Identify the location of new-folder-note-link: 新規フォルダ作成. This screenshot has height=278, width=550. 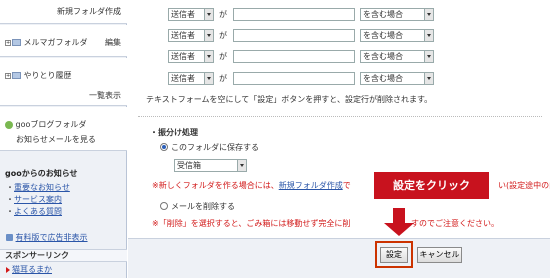
(311, 185).